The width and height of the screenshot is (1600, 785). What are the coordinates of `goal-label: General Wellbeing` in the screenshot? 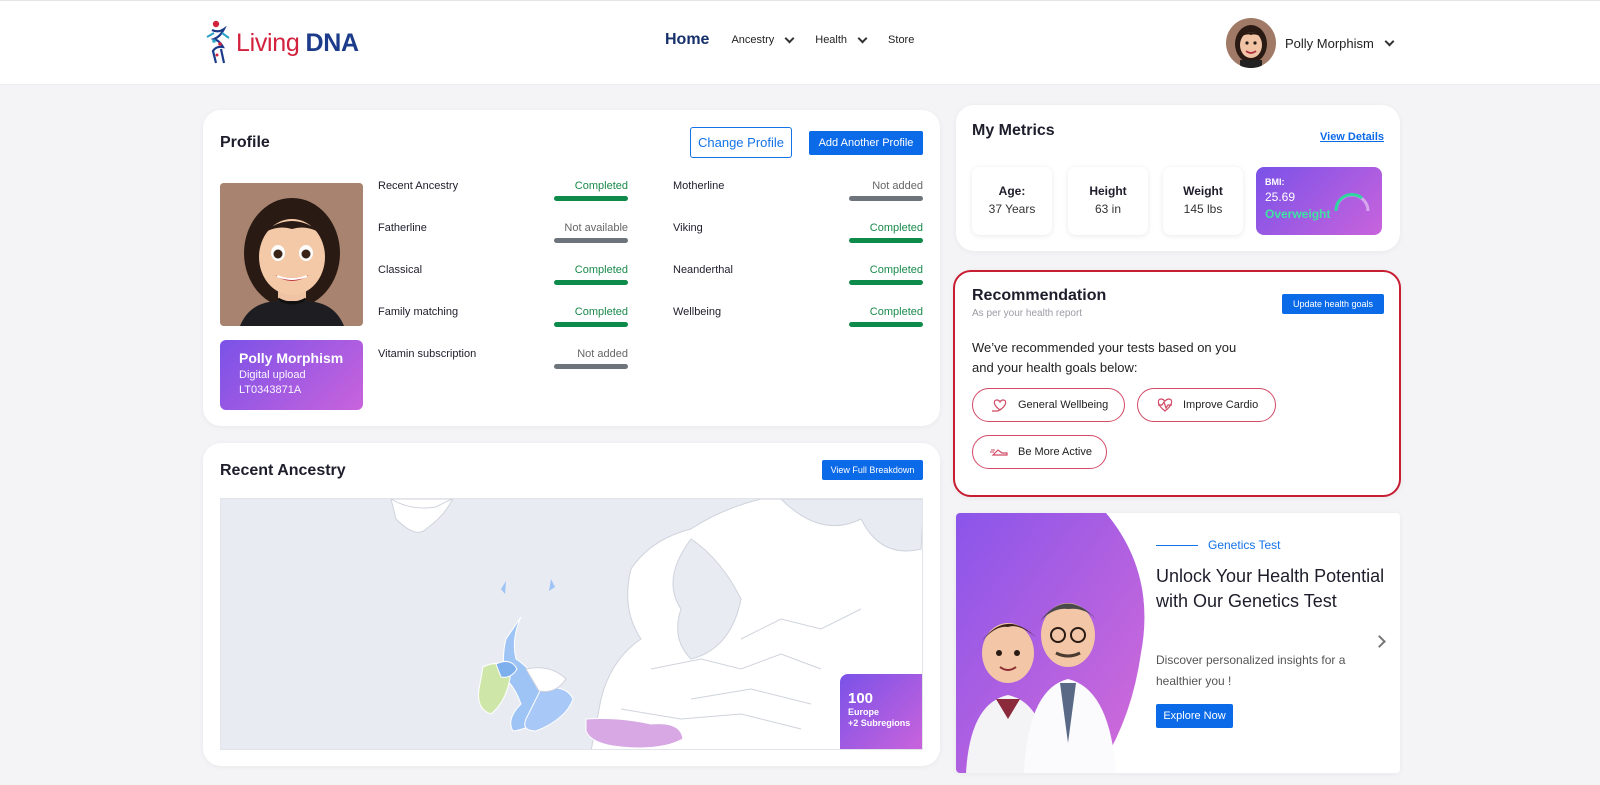 It's located at (1063, 405).